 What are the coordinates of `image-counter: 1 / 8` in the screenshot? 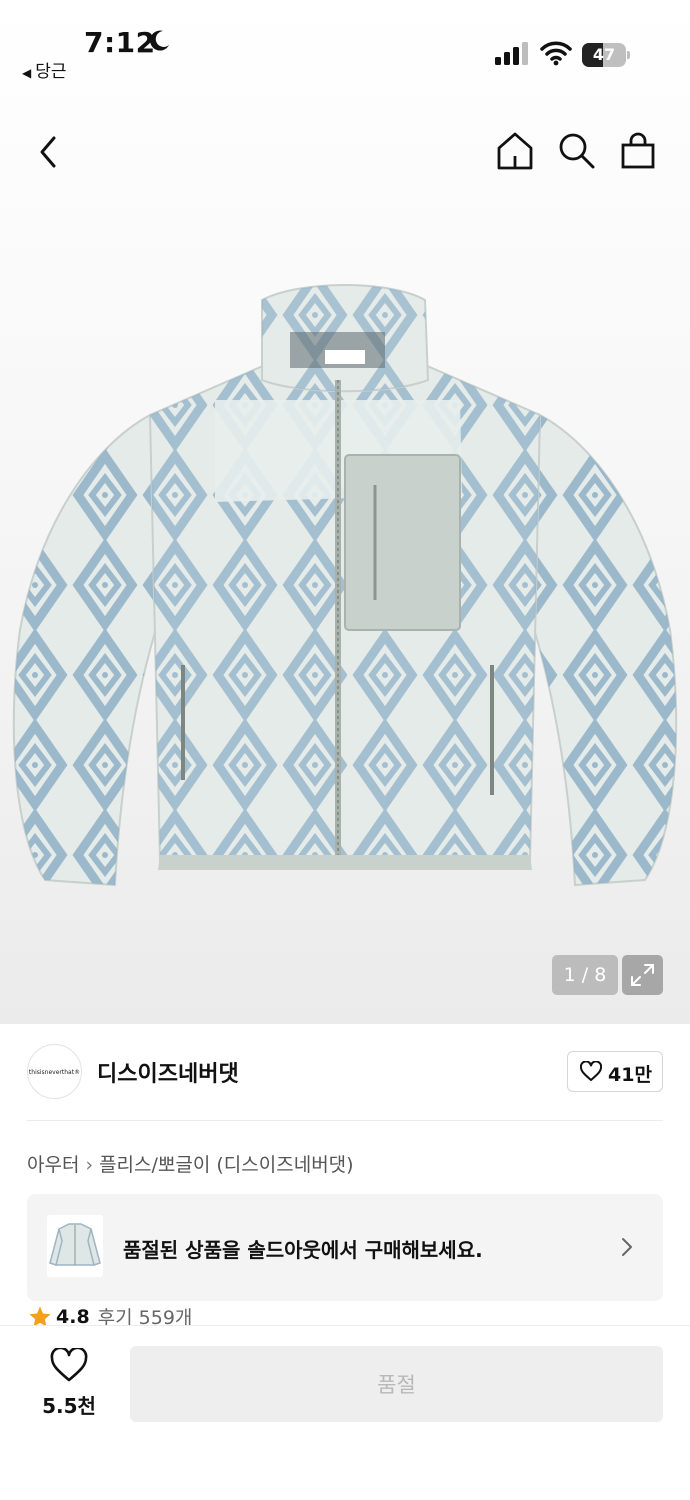 It's located at (585, 975).